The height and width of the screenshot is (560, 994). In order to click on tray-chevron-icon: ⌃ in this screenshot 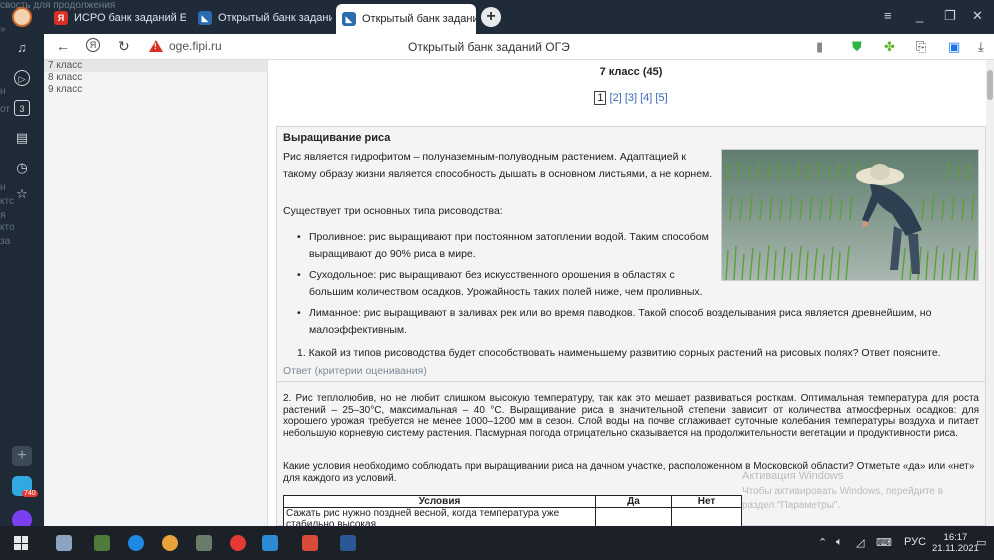, I will do `click(822, 542)`.